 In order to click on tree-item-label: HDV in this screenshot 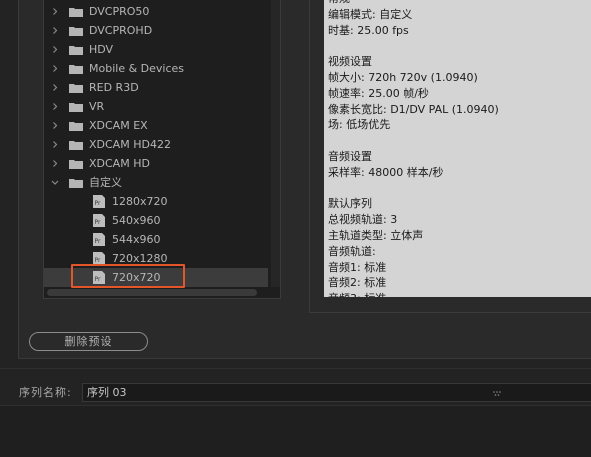, I will do `click(101, 49)`.